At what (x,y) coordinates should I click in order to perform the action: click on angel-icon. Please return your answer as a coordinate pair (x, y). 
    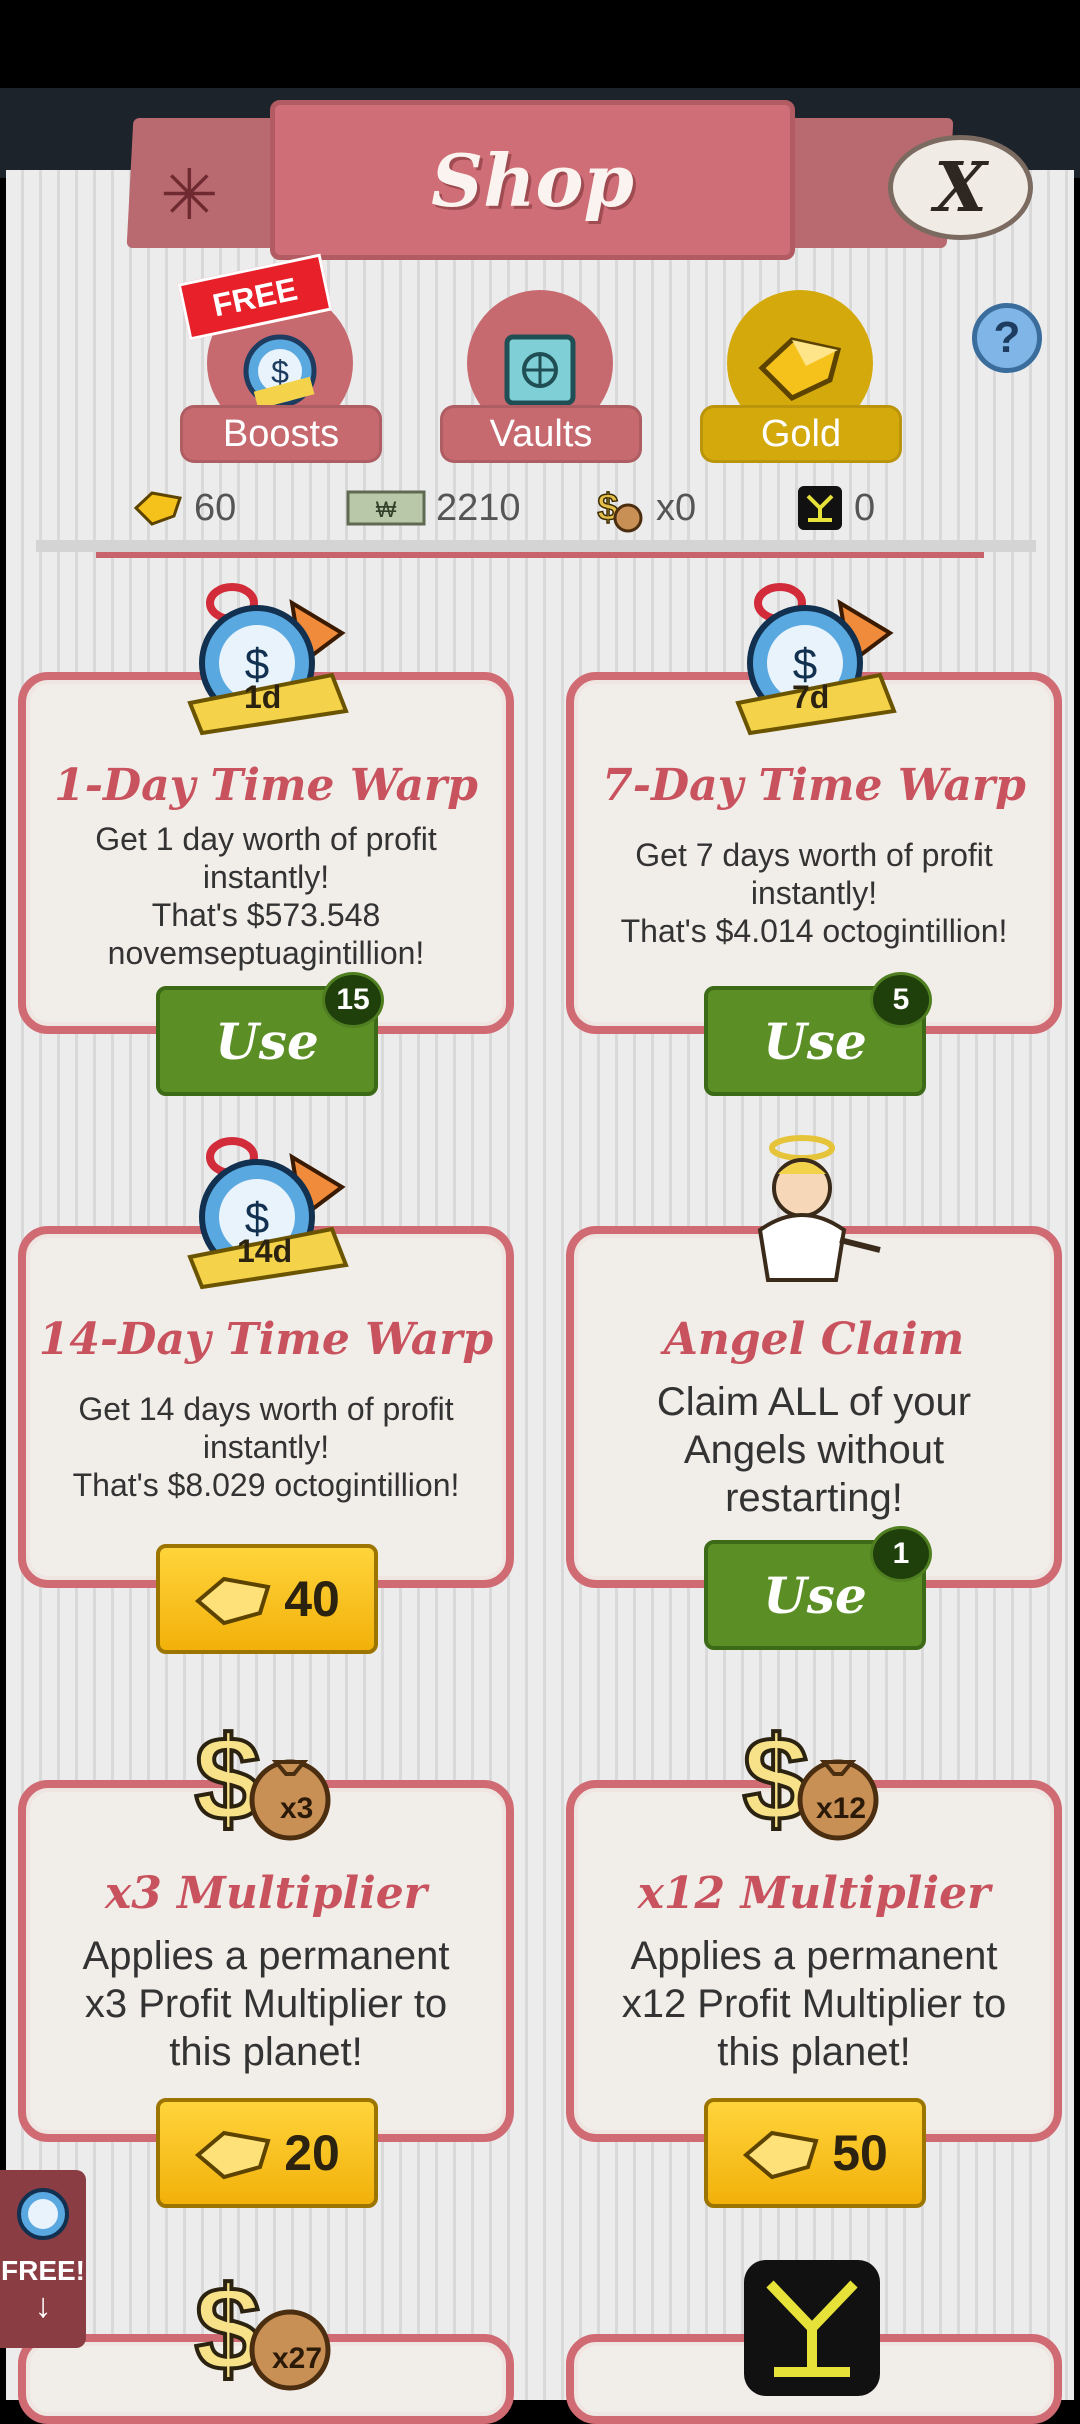
    Looking at the image, I should click on (825, 1210).